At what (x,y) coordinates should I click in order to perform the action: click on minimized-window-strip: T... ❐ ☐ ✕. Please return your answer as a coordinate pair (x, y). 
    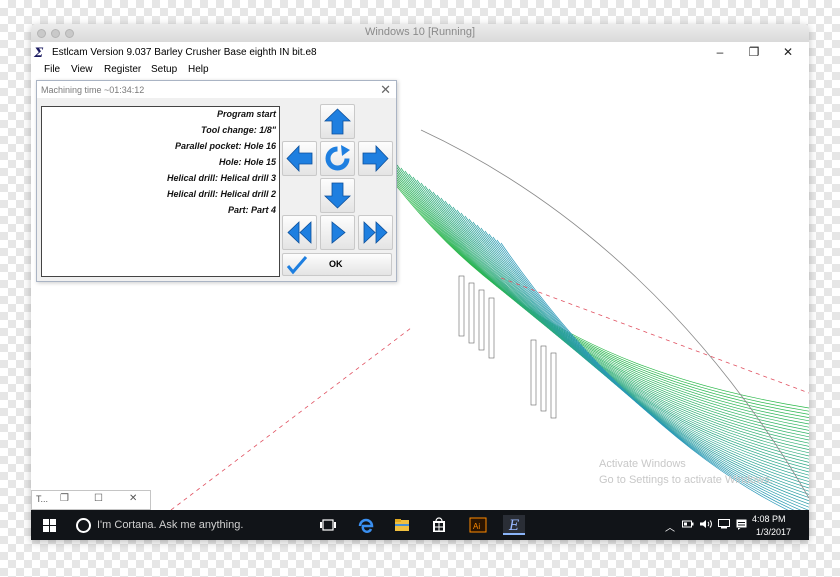
    Looking at the image, I should click on (91, 500).